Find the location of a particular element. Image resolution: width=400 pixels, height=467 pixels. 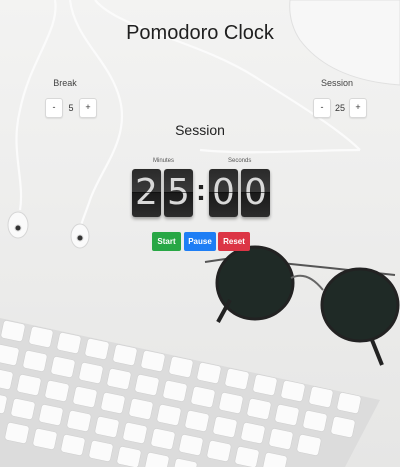

break-control: - 5 + is located at coordinates (71, 108).